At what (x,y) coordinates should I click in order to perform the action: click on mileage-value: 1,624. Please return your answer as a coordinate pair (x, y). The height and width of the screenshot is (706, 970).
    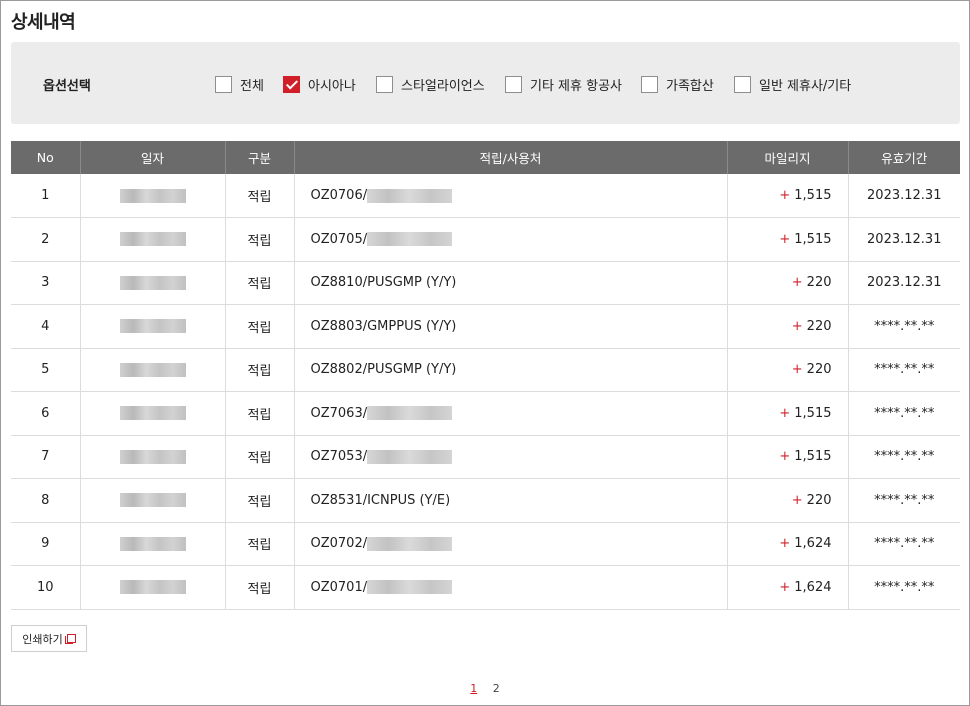
    Looking at the image, I should click on (813, 544).